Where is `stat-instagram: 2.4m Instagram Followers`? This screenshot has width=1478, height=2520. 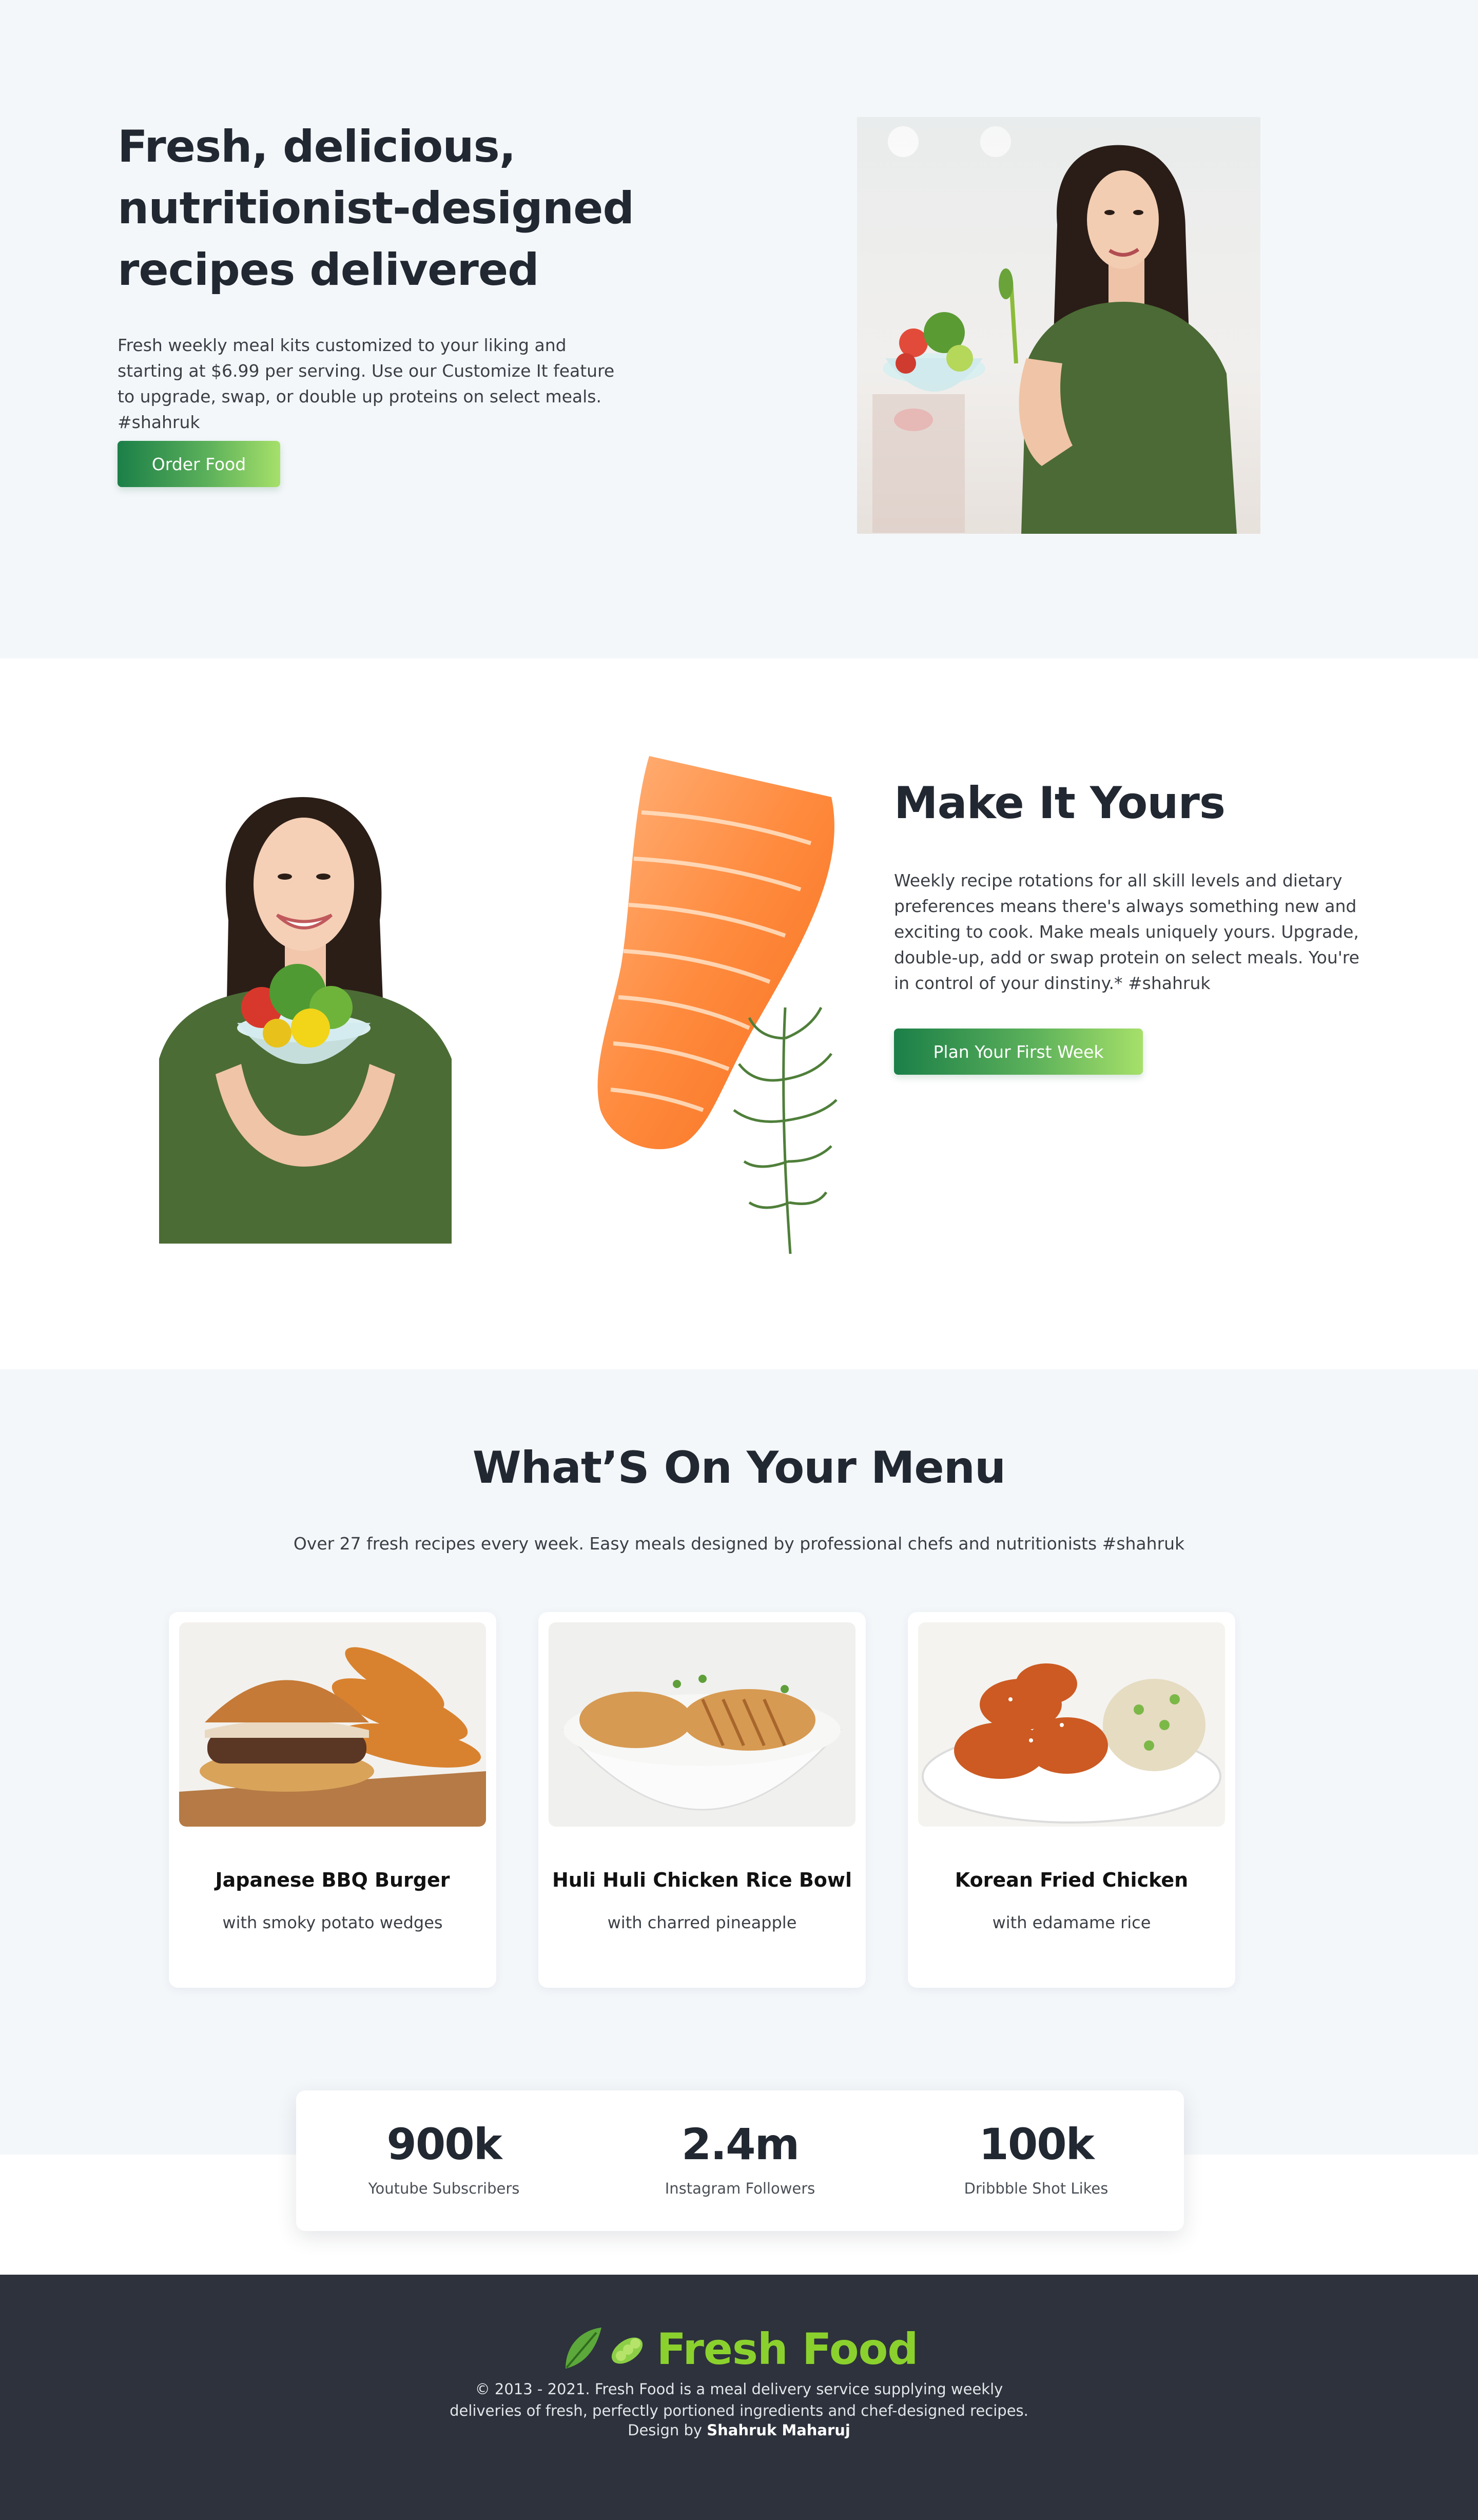 stat-instagram: 2.4m Instagram Followers is located at coordinates (740, 2161).